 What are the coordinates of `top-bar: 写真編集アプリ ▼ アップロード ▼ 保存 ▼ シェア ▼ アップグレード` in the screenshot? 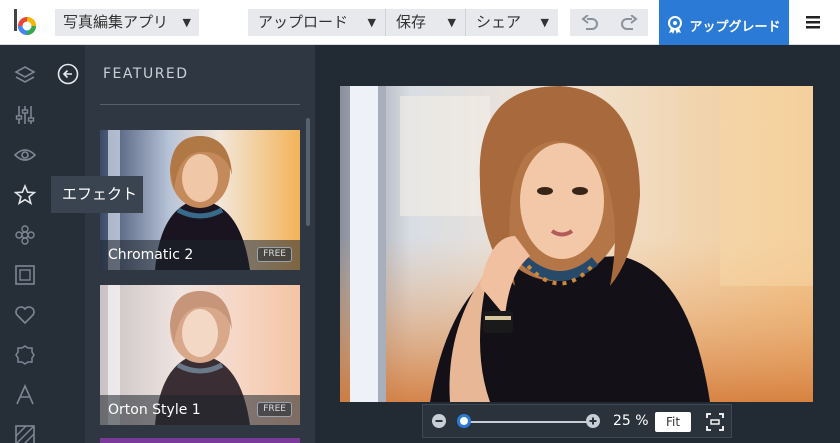 It's located at (420, 25).